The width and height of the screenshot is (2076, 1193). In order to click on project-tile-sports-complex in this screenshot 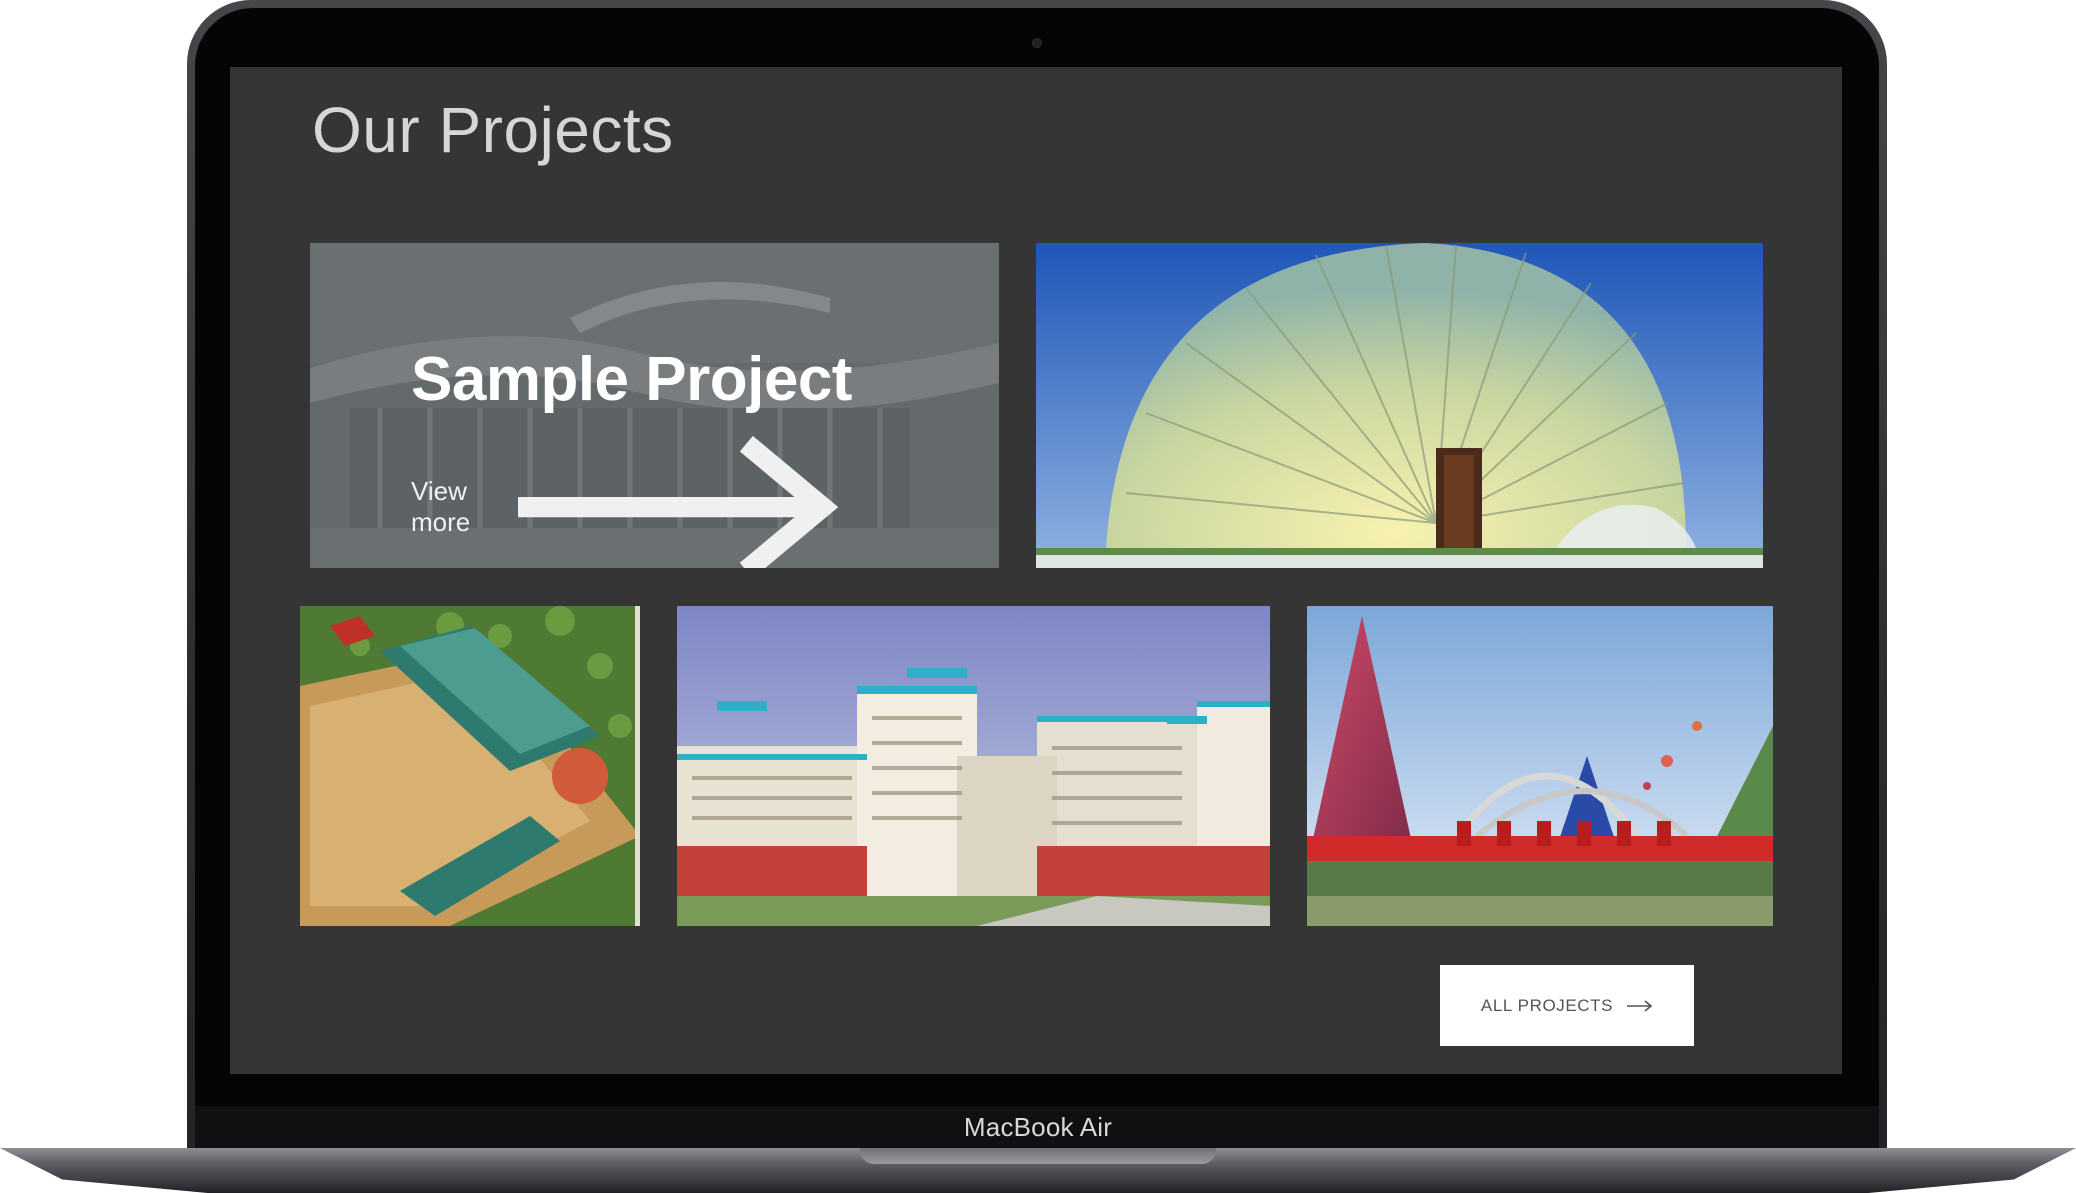, I will do `click(470, 766)`.